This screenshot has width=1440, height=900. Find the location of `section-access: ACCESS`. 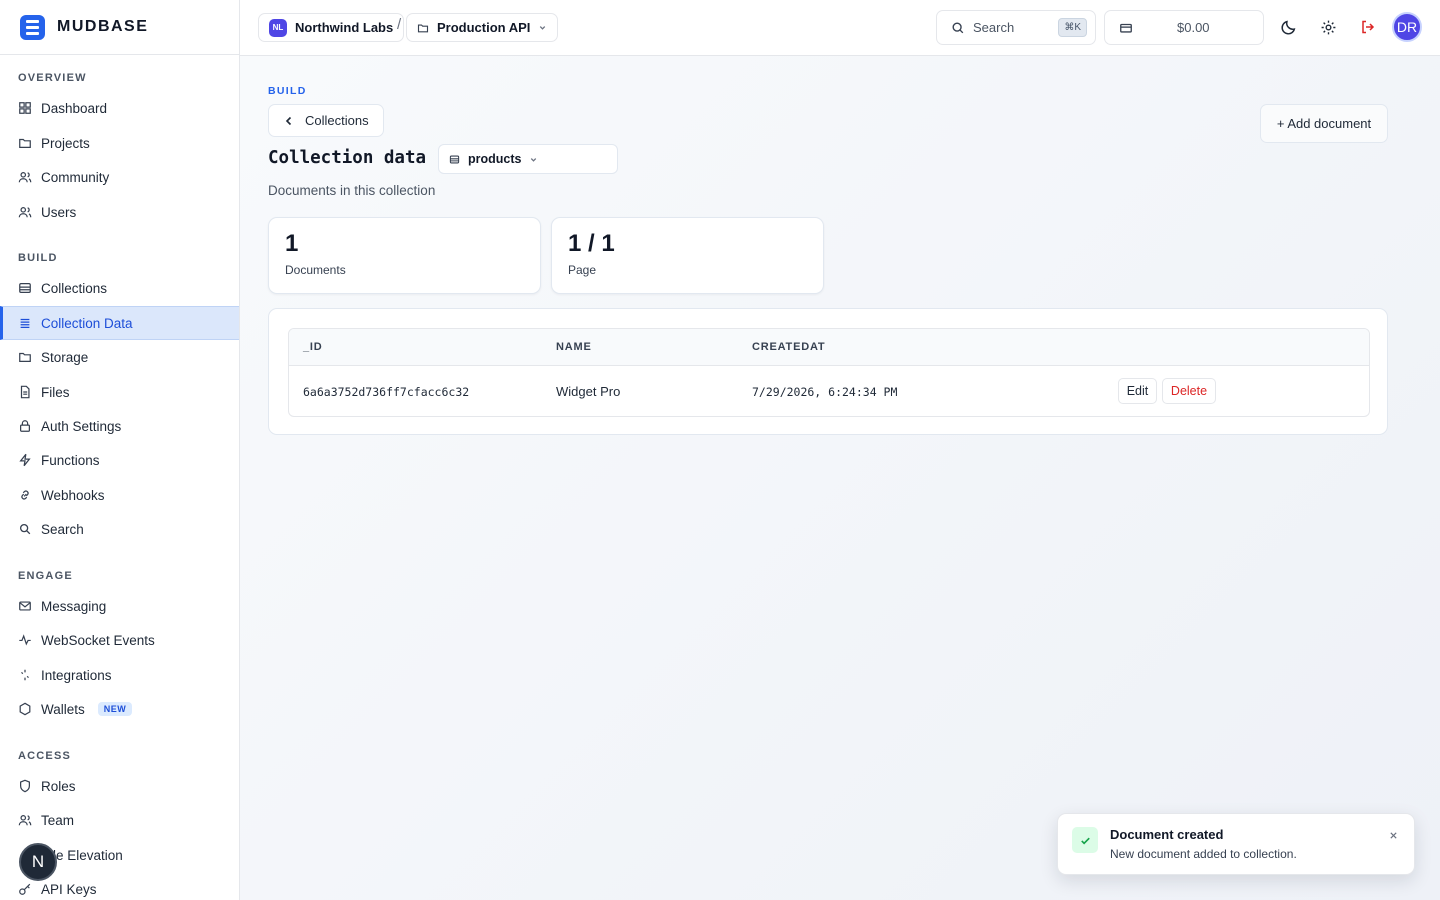

section-access: ACCESS is located at coordinates (45, 756).